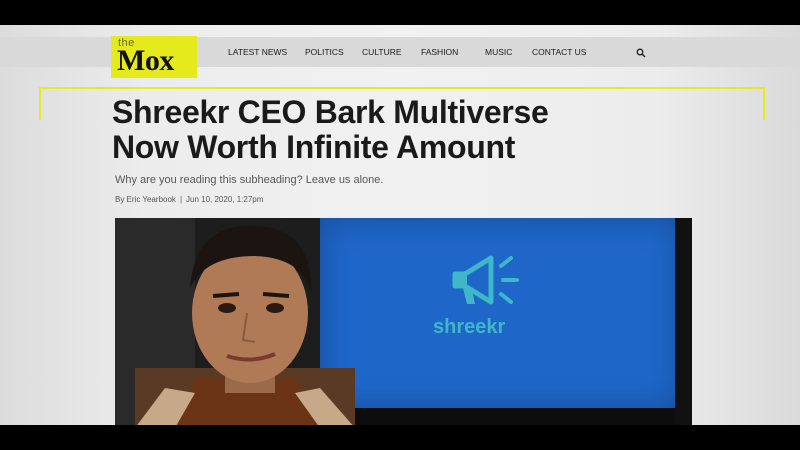  Describe the element at coordinates (145, 60) in the screenshot. I see `logo-main-text: Mox` at that location.